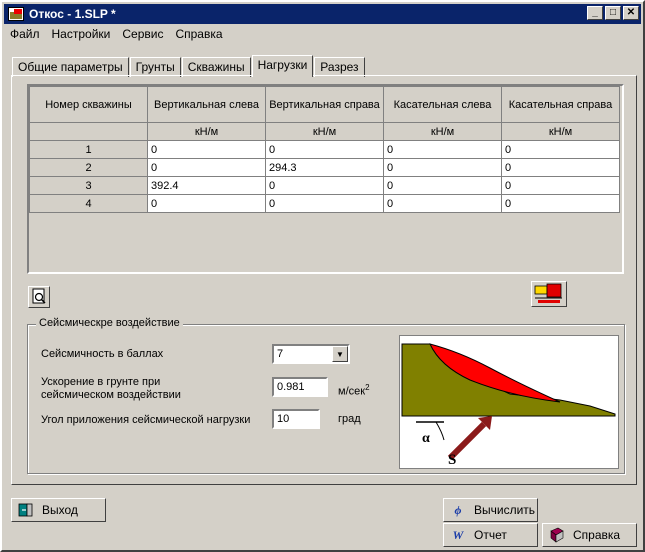 This screenshot has width=645, height=552. What do you see at coordinates (206, 104) in the screenshot?
I see `header-vertical-left: Вертикальная слева` at bounding box center [206, 104].